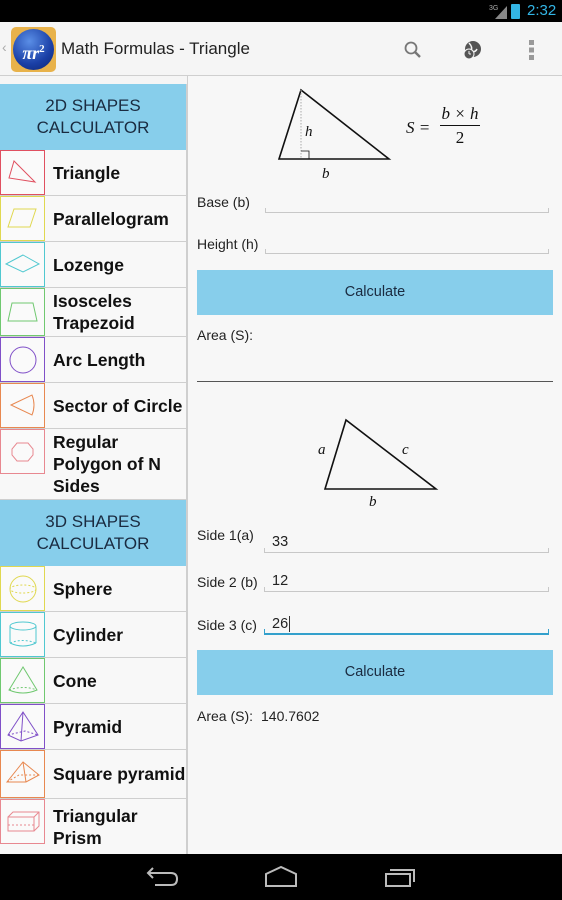 This screenshot has width=562, height=900. Describe the element at coordinates (107, 464) in the screenshot. I see `sidebar-item-label: Regular Polygon of N Sides` at that location.